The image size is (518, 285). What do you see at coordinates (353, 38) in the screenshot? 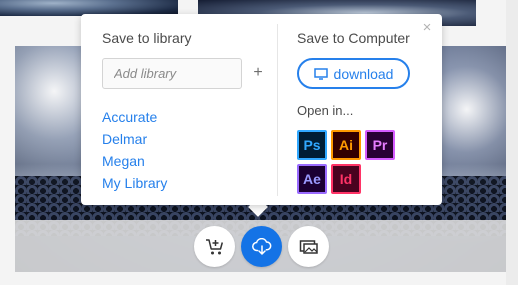
I see `save-to-computer-title: Save to Computer` at bounding box center [353, 38].